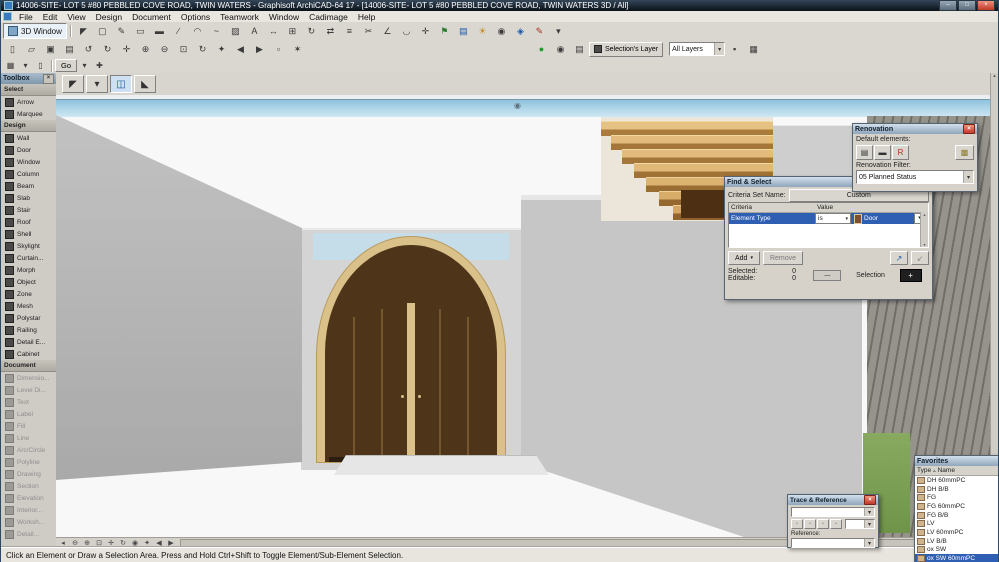  Describe the element at coordinates (753, 49) in the screenshot. I see `layer-settings-icon: ▦` at that location.